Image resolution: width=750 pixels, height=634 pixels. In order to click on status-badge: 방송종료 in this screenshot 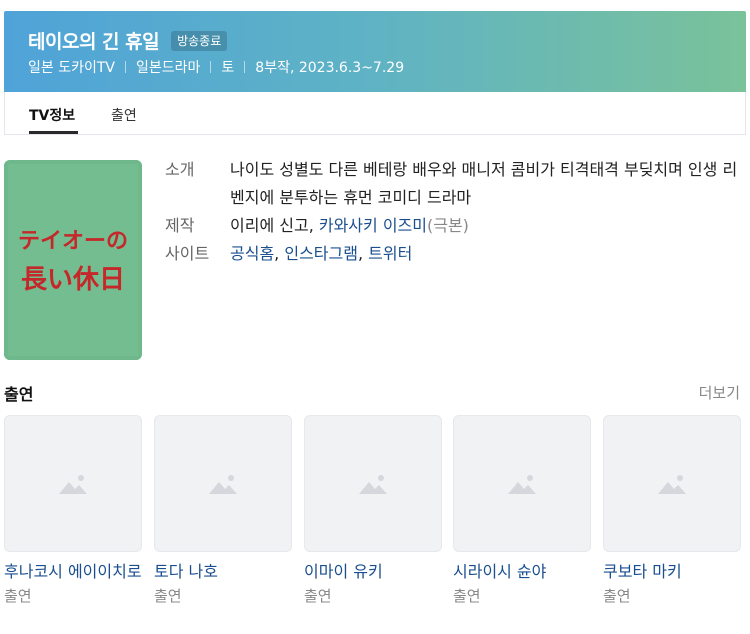, I will do `click(199, 40)`.